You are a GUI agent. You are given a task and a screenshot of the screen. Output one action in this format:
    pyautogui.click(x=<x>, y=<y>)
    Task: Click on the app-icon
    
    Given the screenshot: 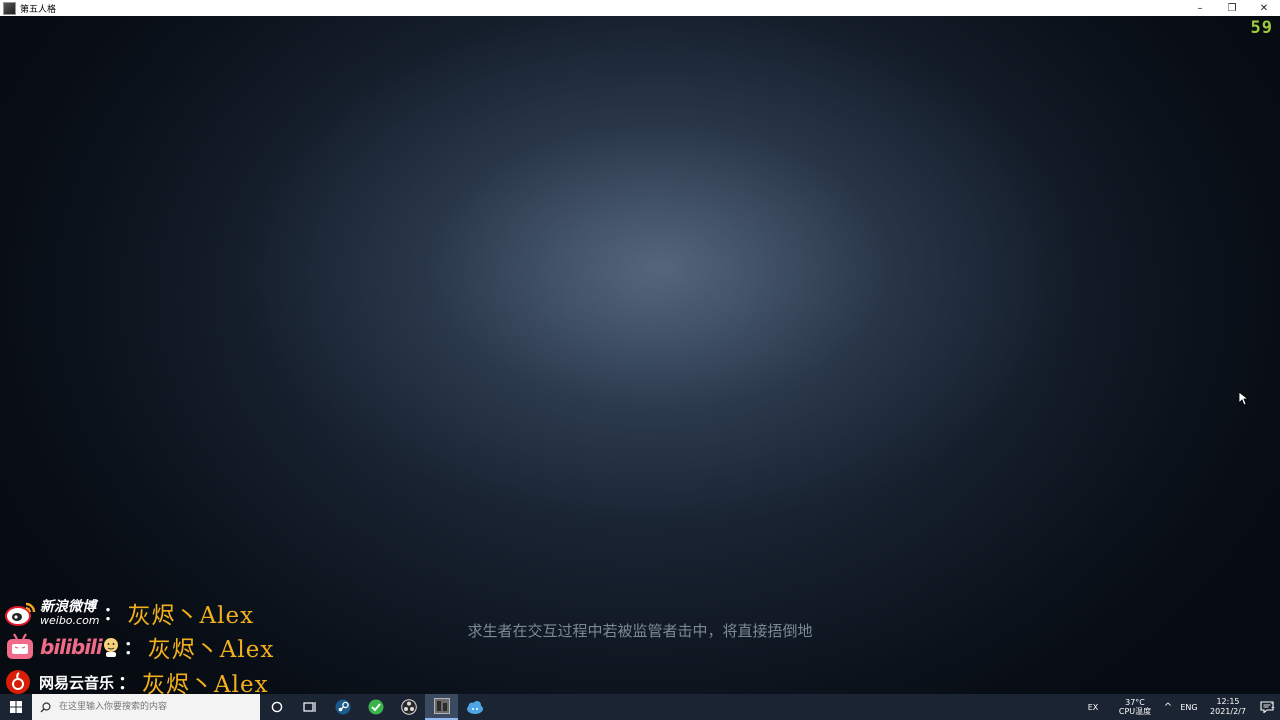 What is the action you would take?
    pyautogui.click(x=9, y=8)
    